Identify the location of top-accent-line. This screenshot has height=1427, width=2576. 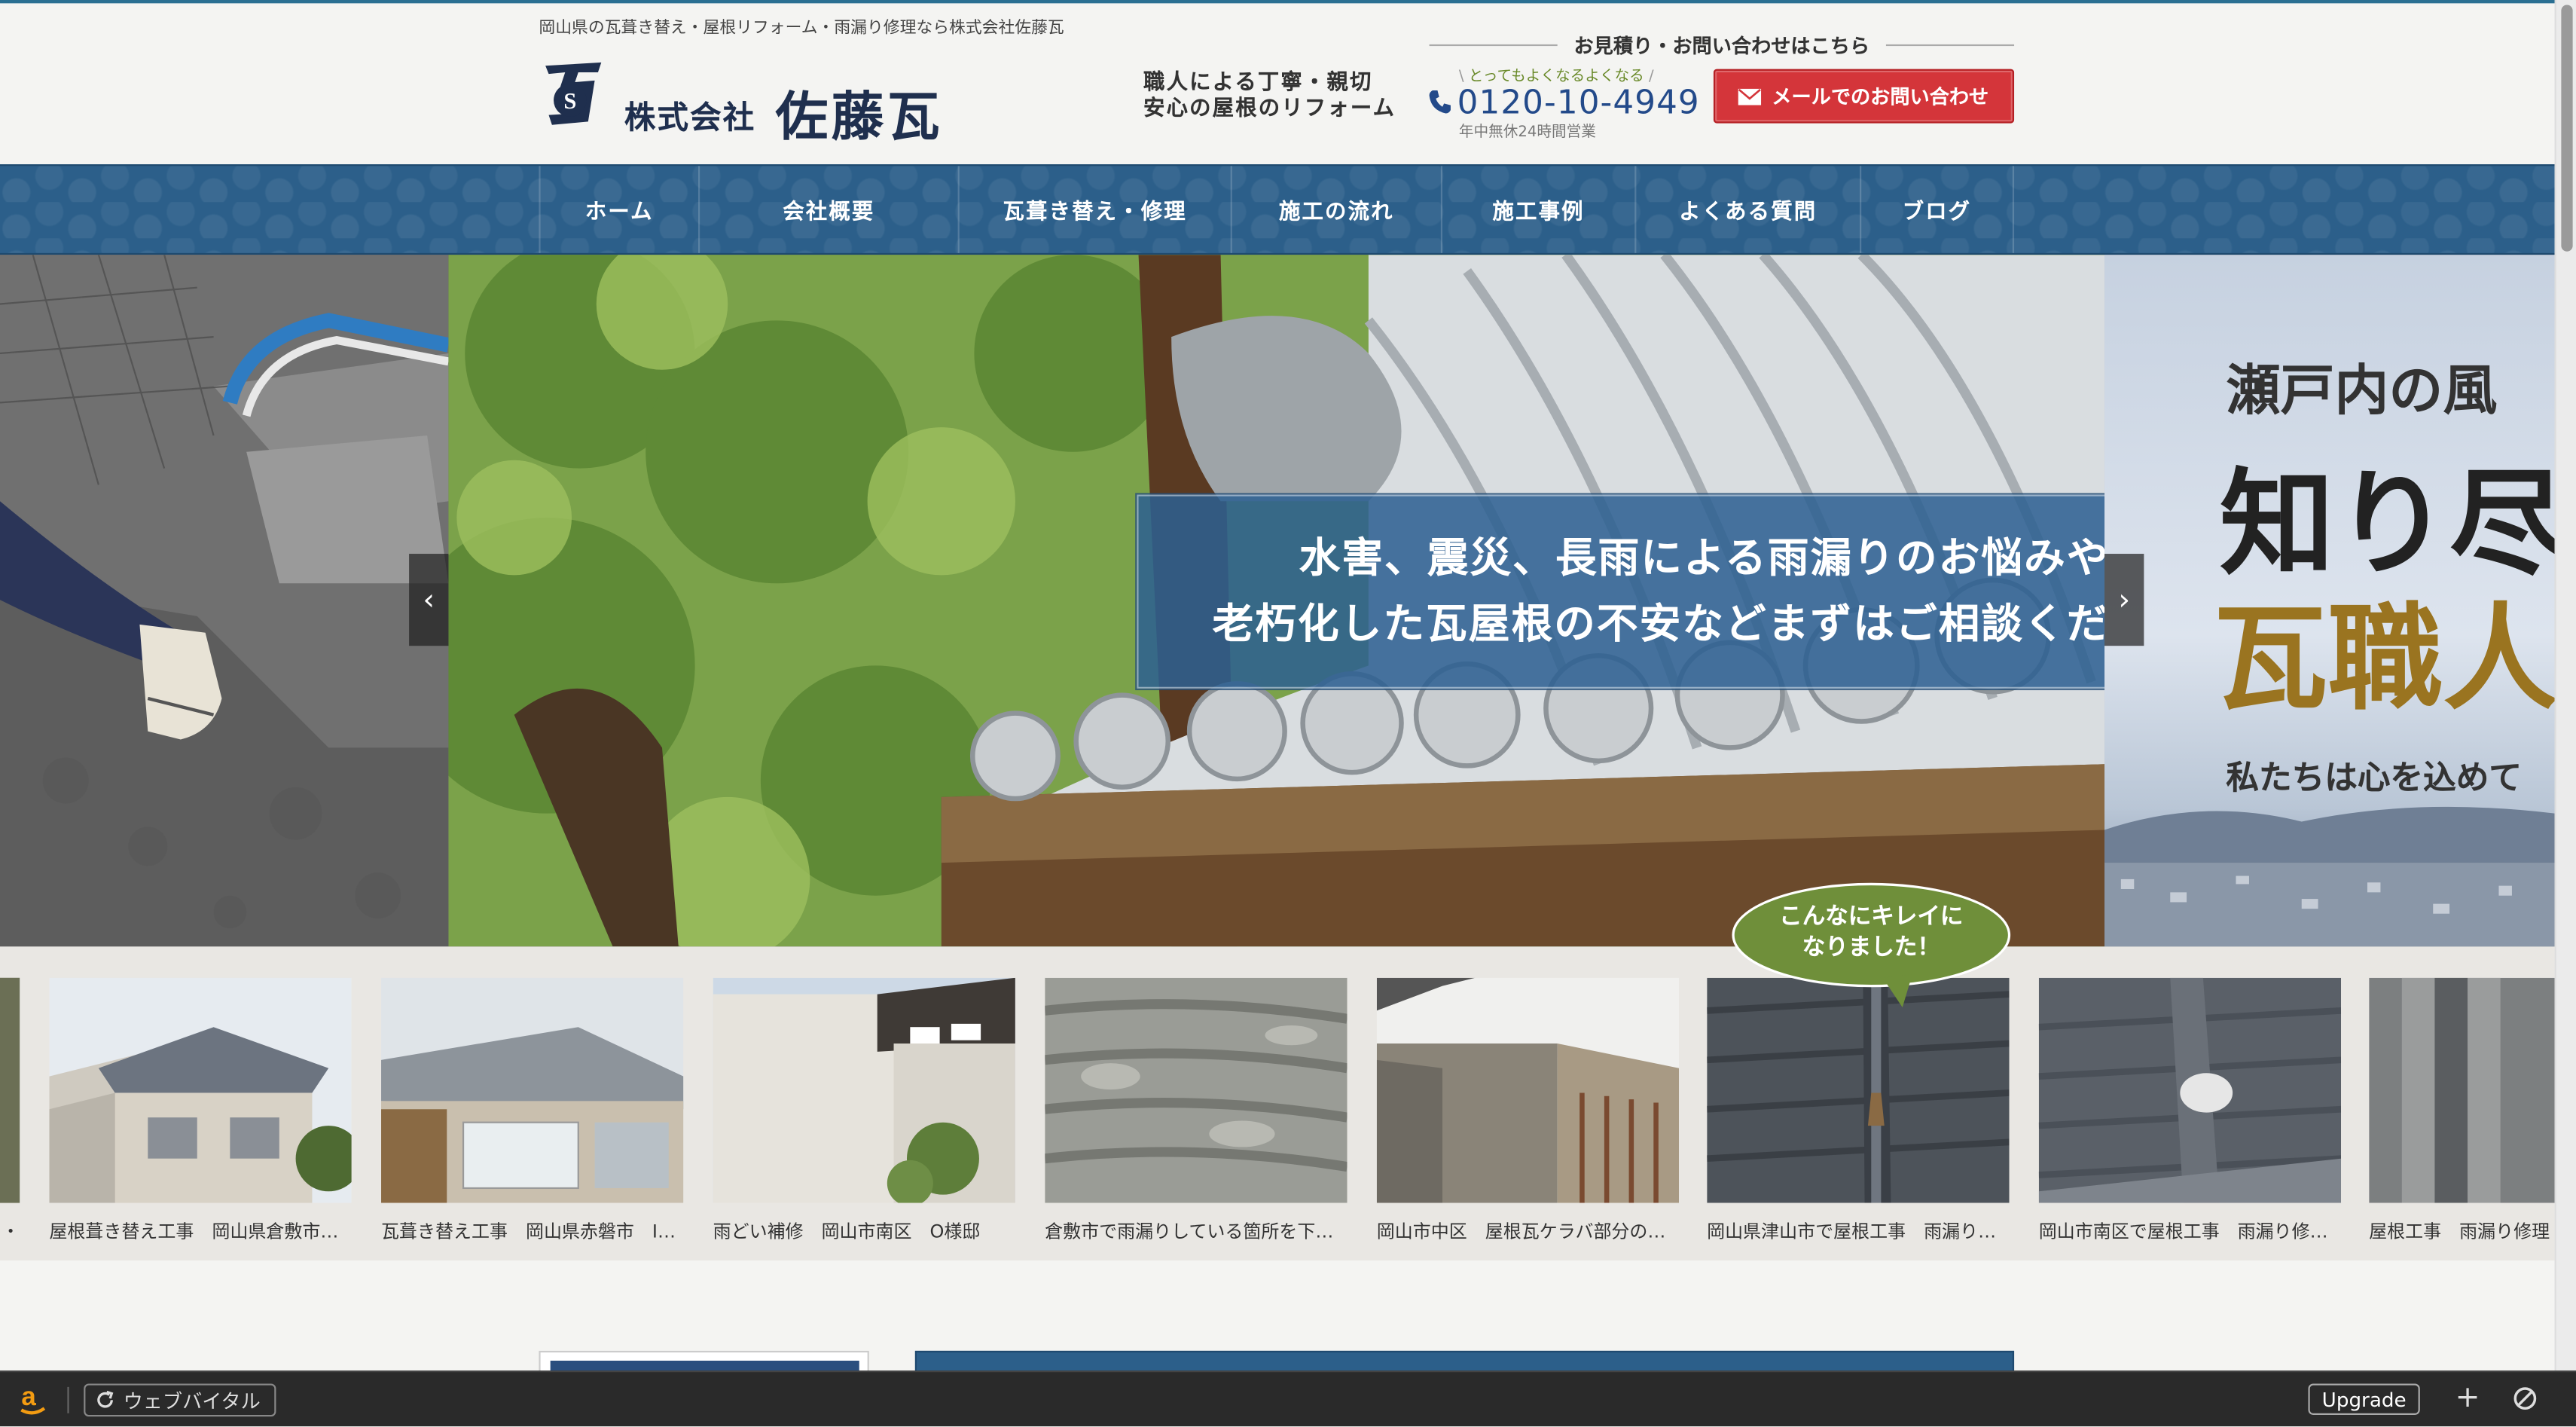
(1288, 2).